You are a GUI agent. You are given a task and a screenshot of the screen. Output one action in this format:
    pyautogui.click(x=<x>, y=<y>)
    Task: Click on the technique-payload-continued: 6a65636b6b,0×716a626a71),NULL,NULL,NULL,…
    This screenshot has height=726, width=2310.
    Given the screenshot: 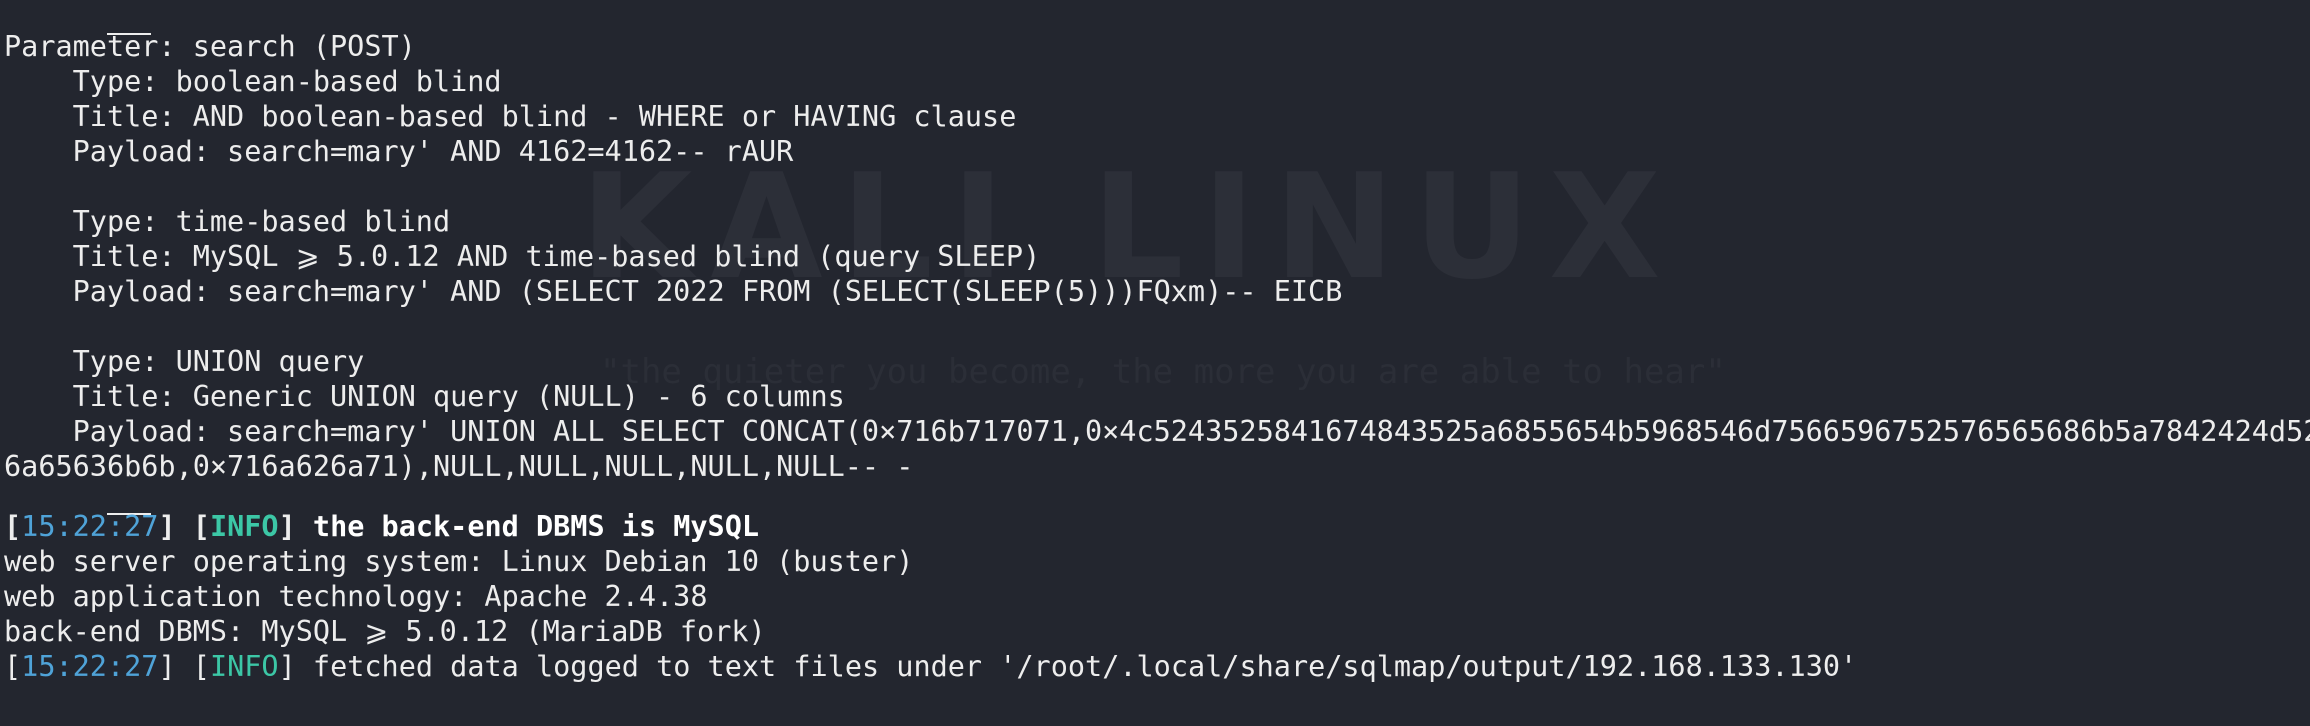 What is the action you would take?
    pyautogui.click(x=459, y=466)
    